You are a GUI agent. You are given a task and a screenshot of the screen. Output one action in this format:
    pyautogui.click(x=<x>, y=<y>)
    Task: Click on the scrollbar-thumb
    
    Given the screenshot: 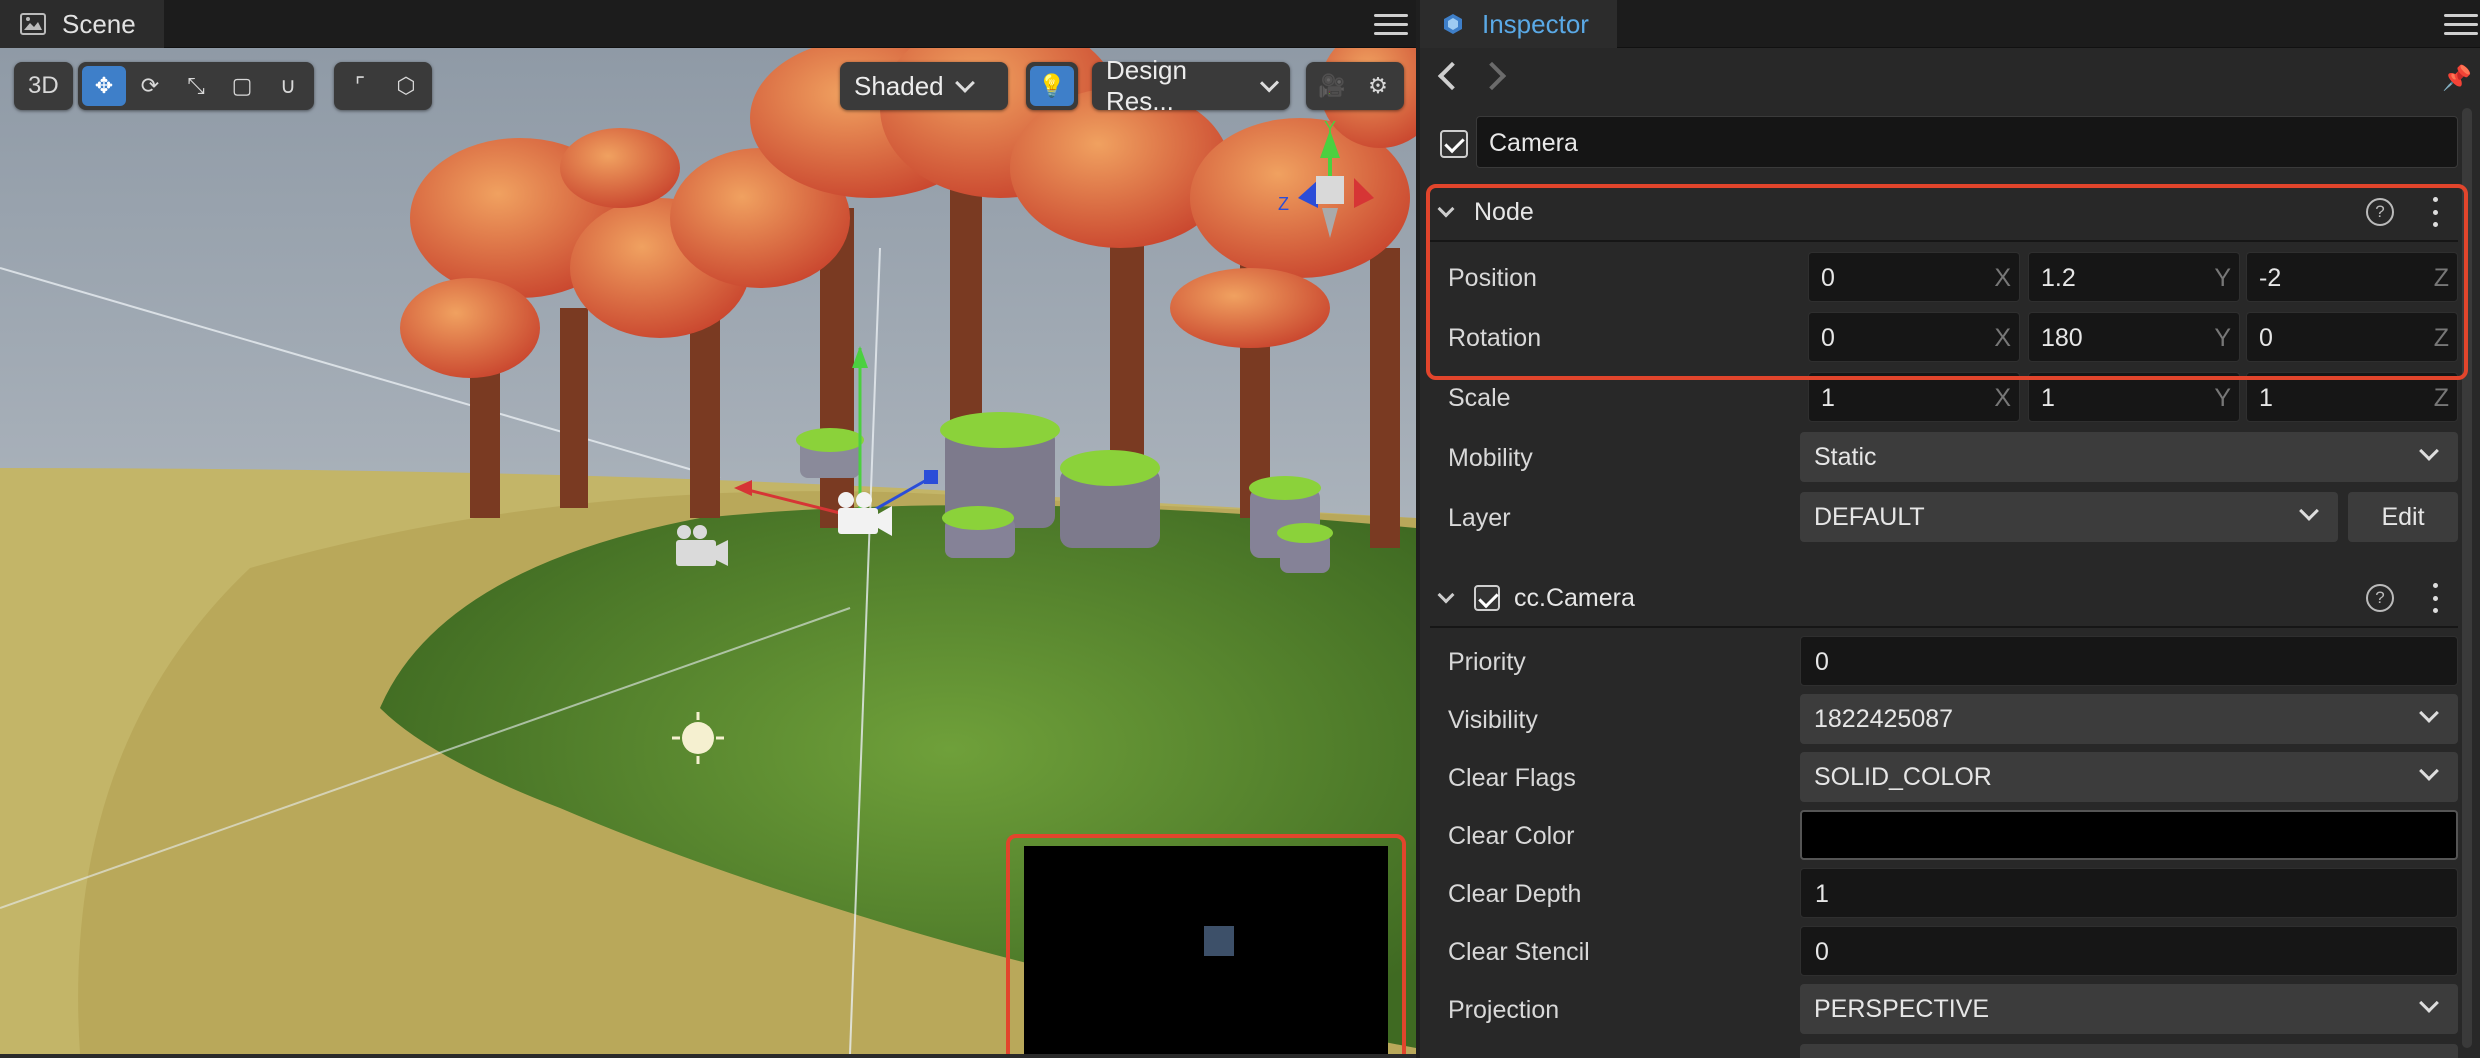 What is the action you would take?
    pyautogui.click(x=2467, y=578)
    